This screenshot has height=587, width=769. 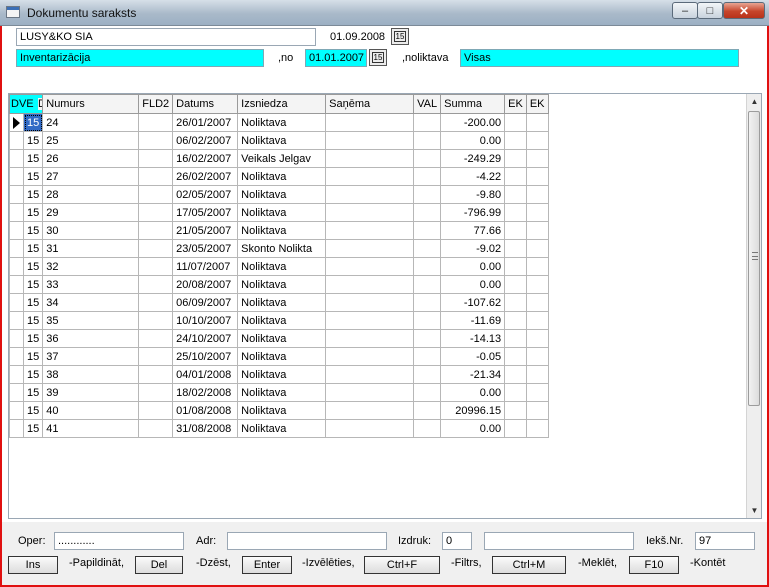 I want to click on cell-numurs: 41, so click(x=91, y=428).